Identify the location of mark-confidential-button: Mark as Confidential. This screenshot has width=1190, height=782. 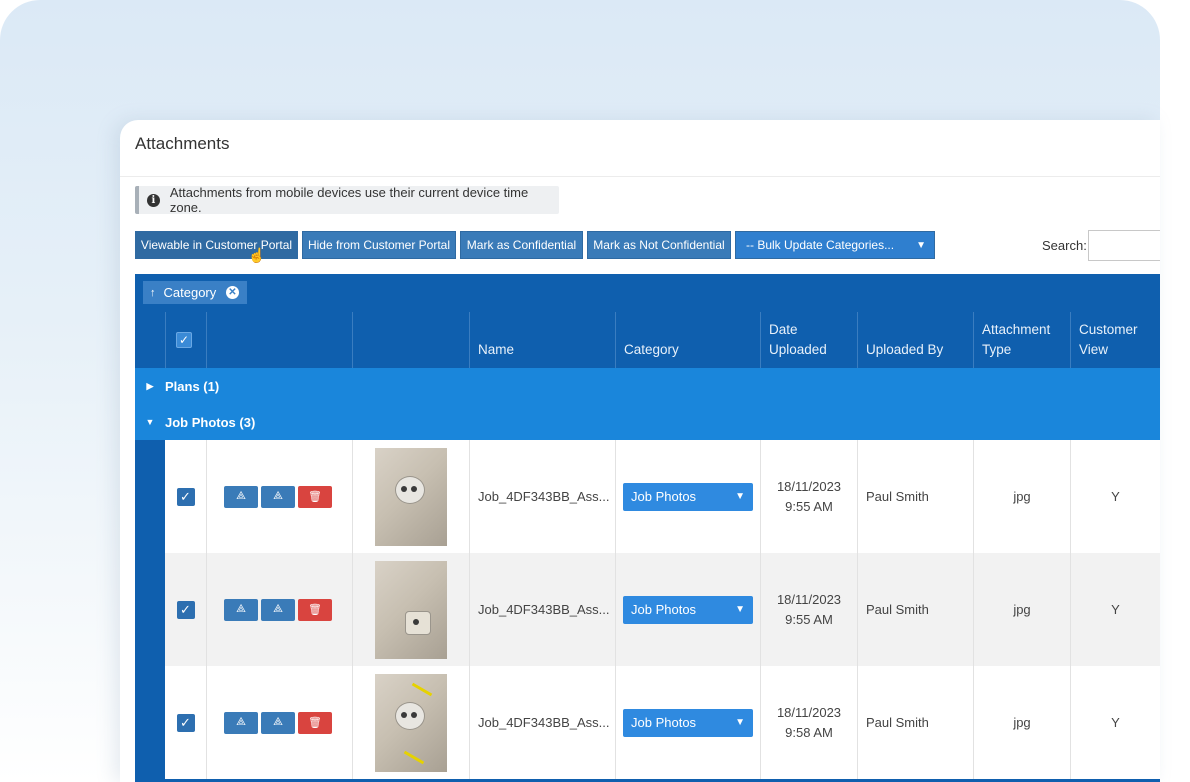
(521, 245).